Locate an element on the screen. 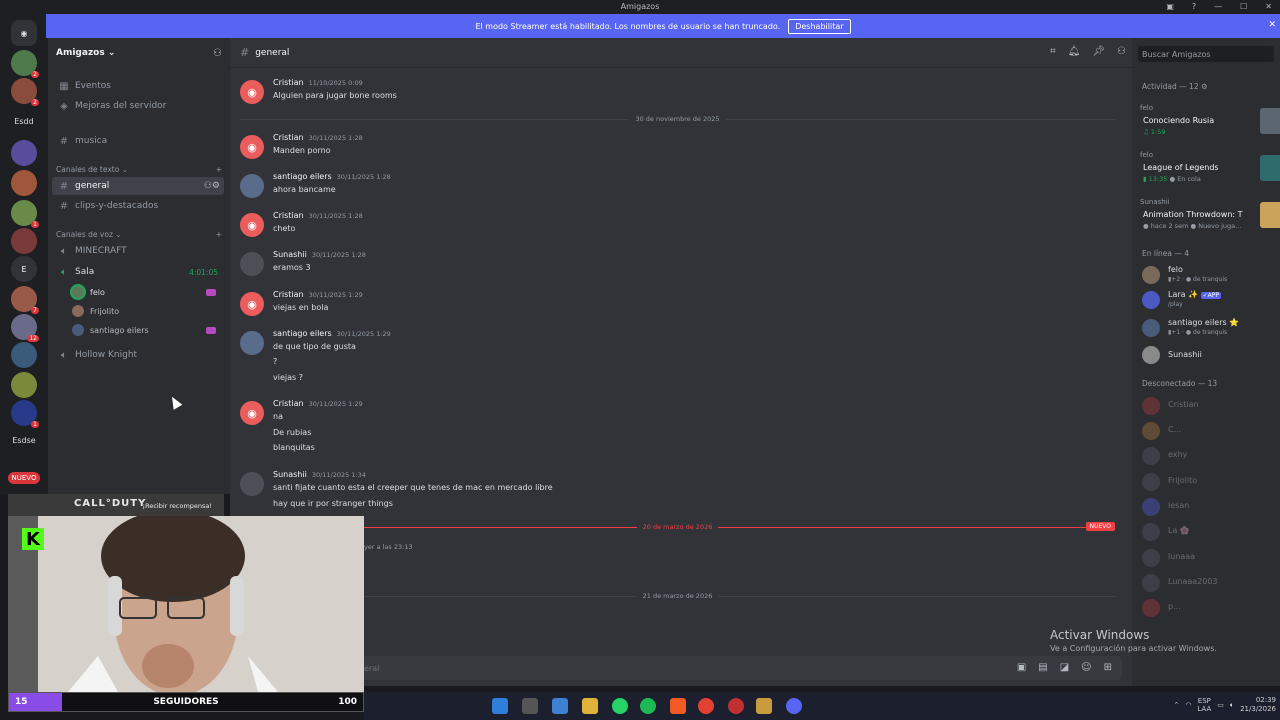 The width and height of the screenshot is (1280, 720). language-indicator: ESP LAA is located at coordinates (1204, 705).